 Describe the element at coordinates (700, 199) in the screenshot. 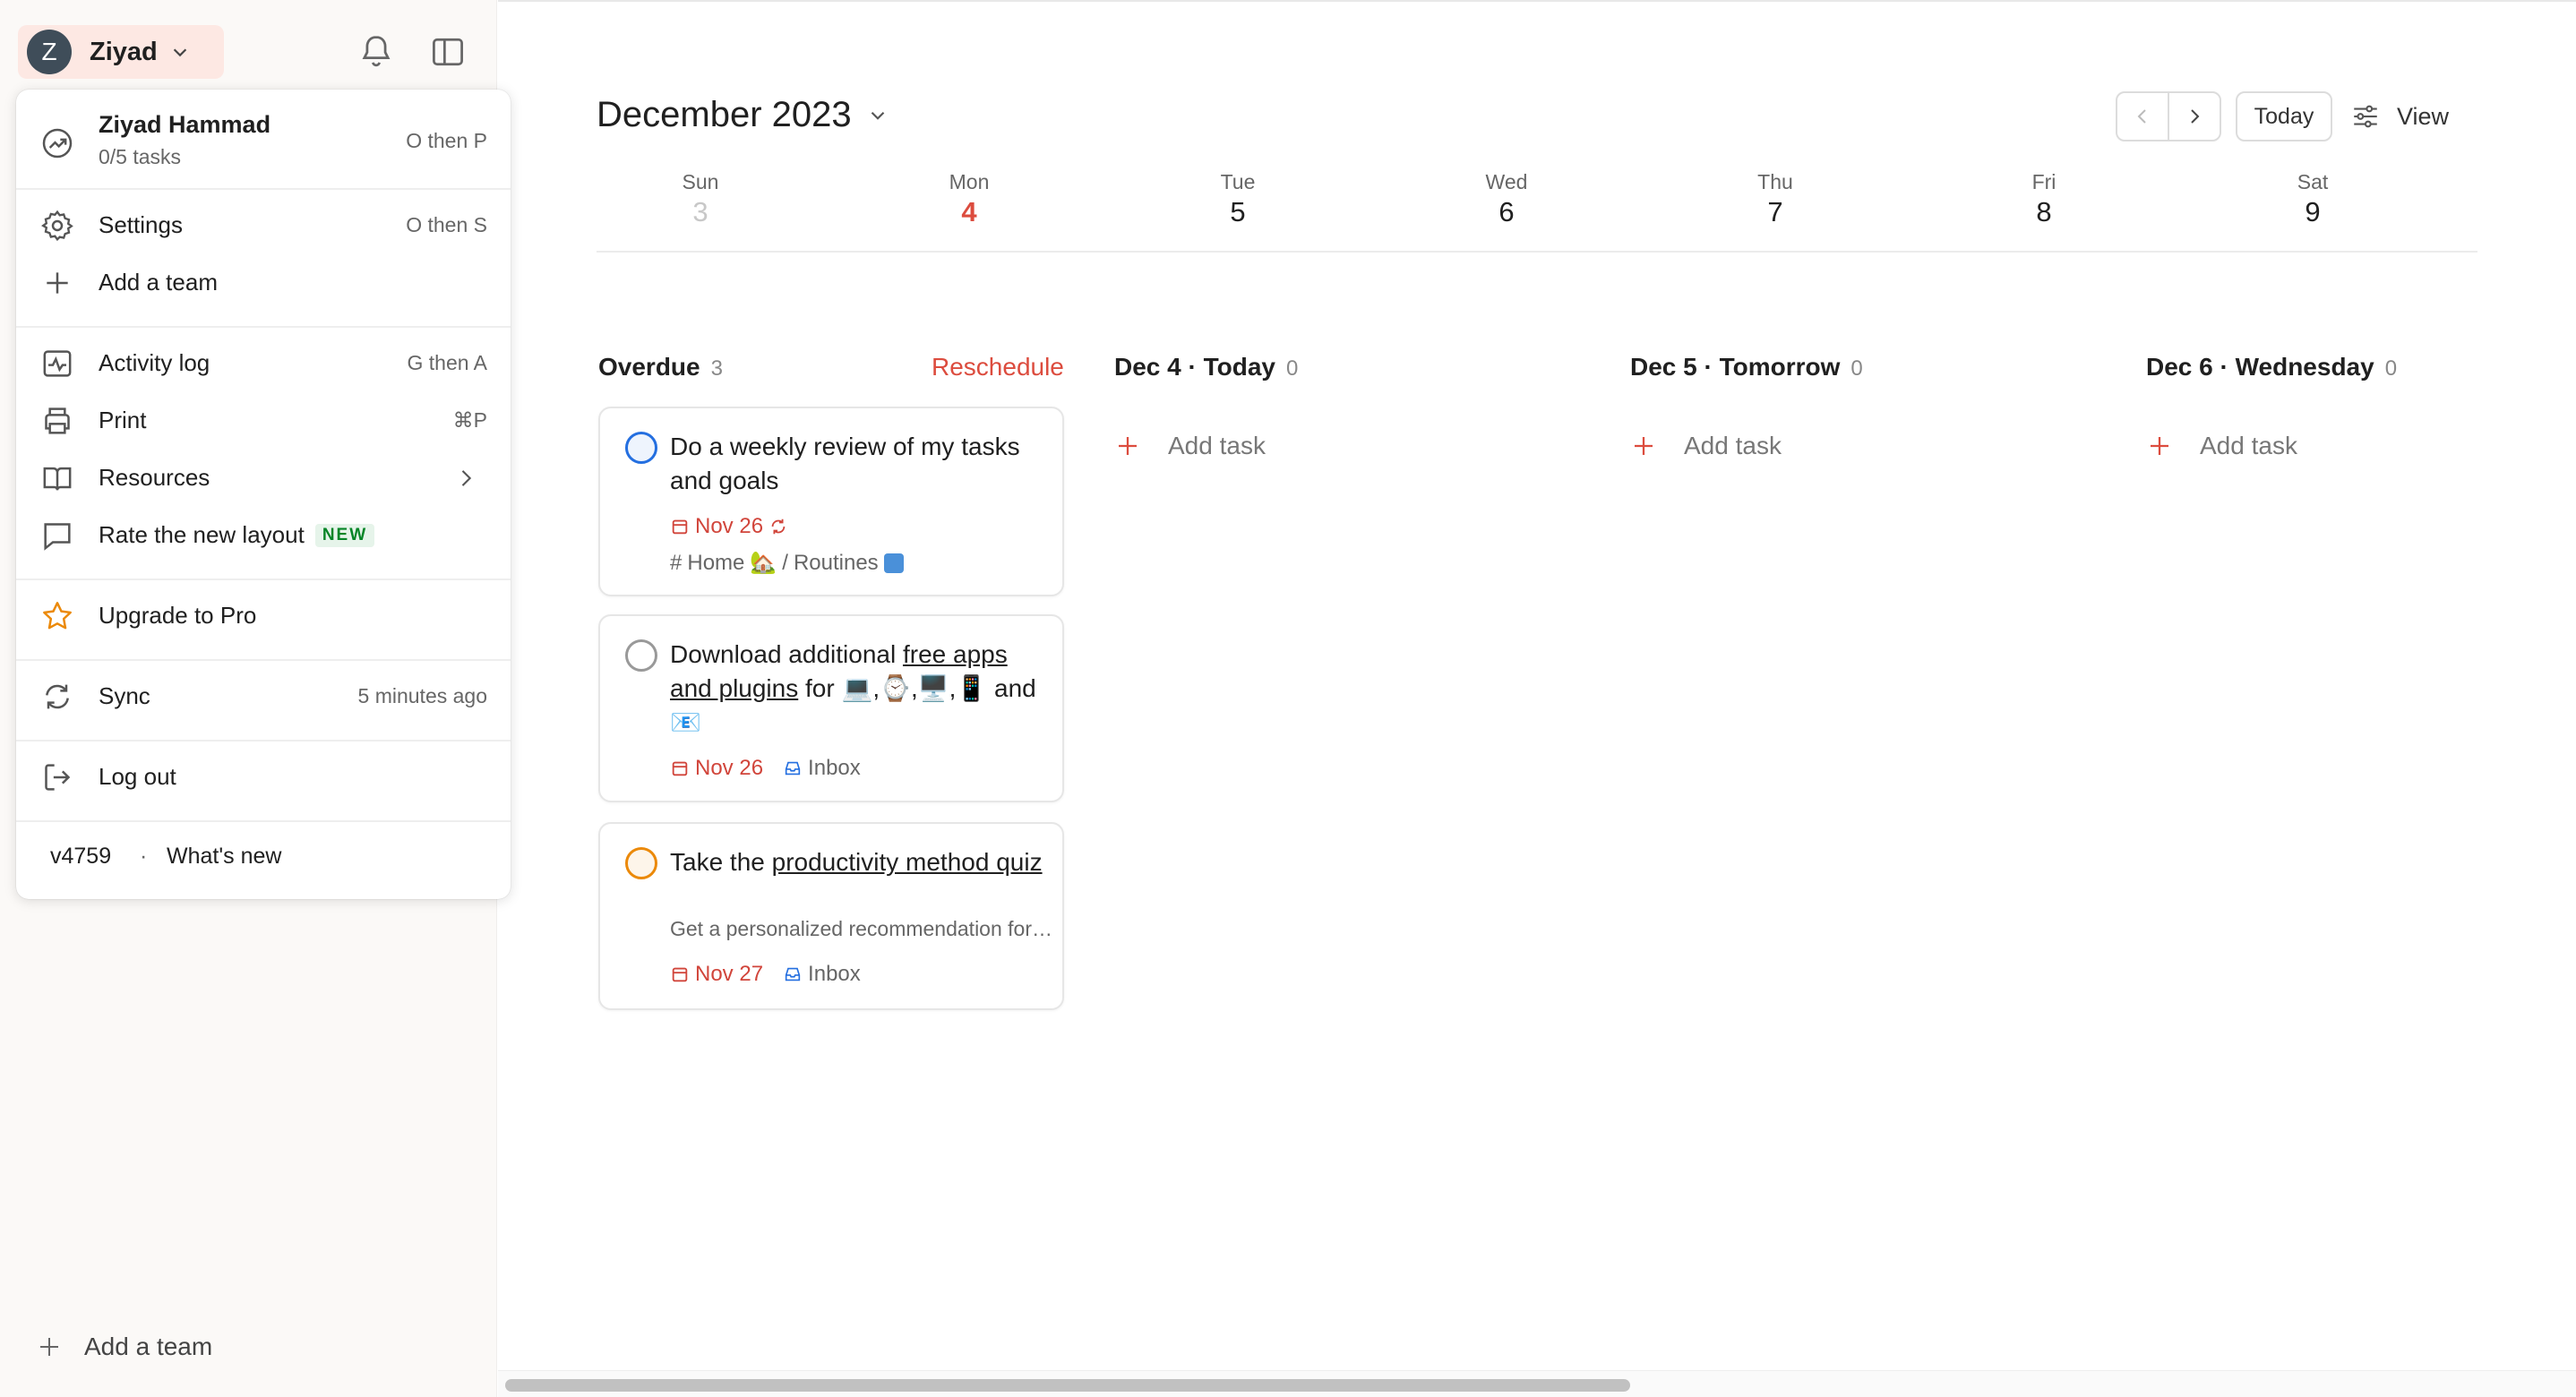

I see `day-sun: Sun 3` at that location.